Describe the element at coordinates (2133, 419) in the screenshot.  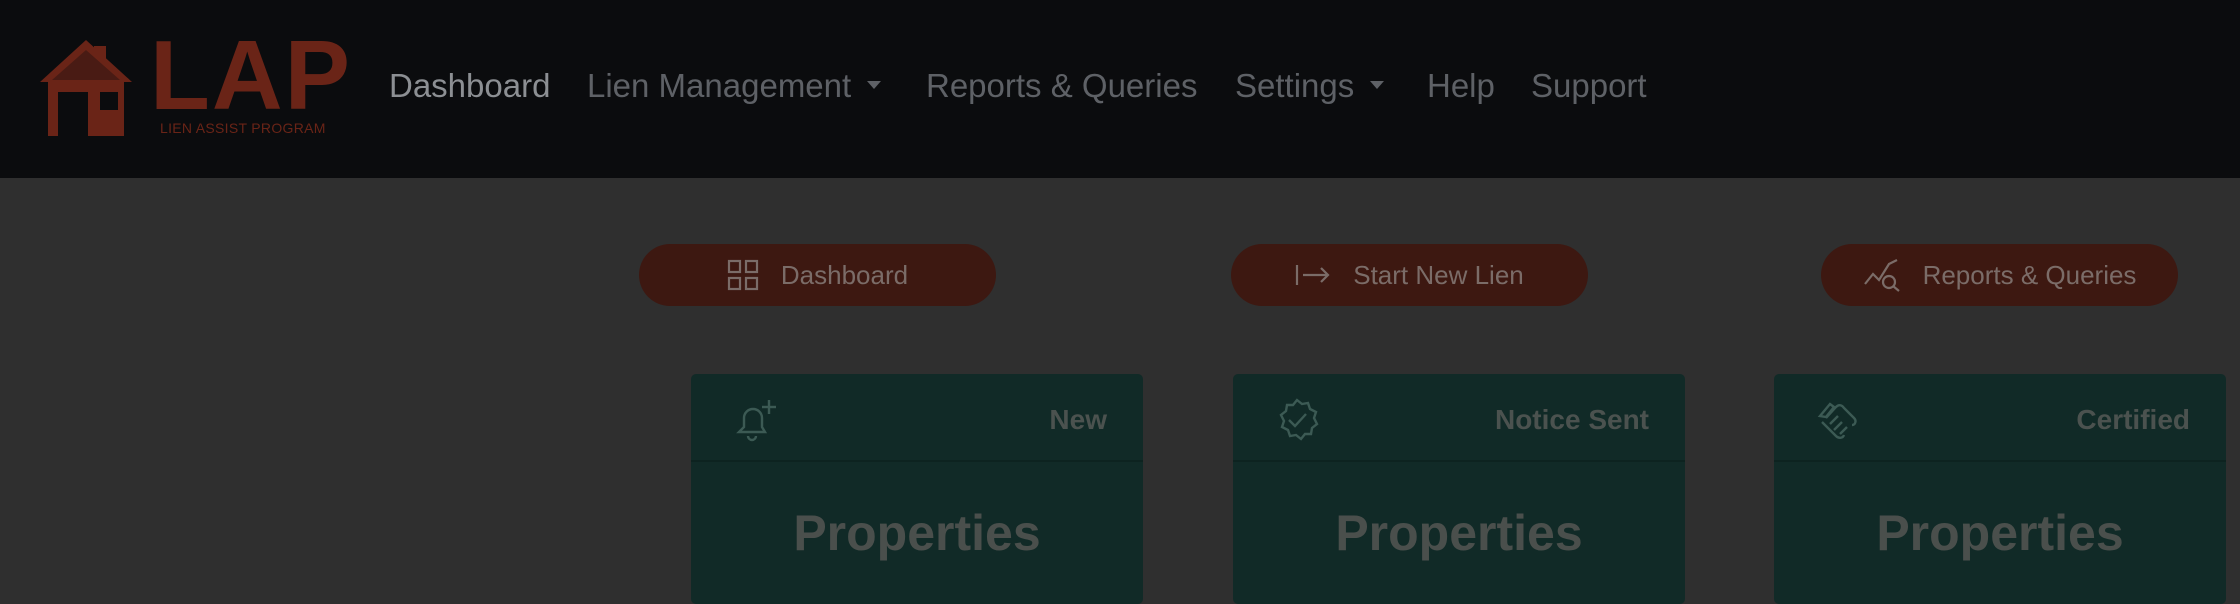
I see `card-status-label: Certified` at that location.